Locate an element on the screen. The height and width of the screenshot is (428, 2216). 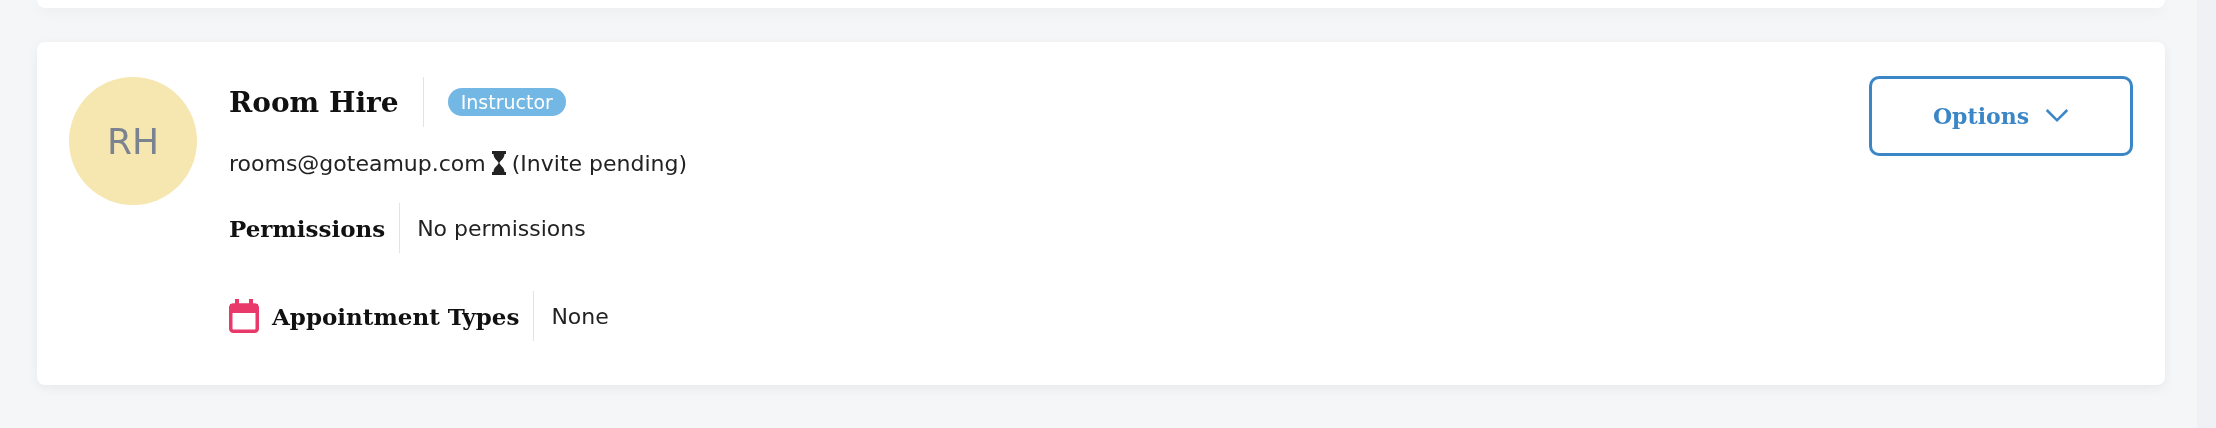
options-button: Options is located at coordinates (2001, 116).